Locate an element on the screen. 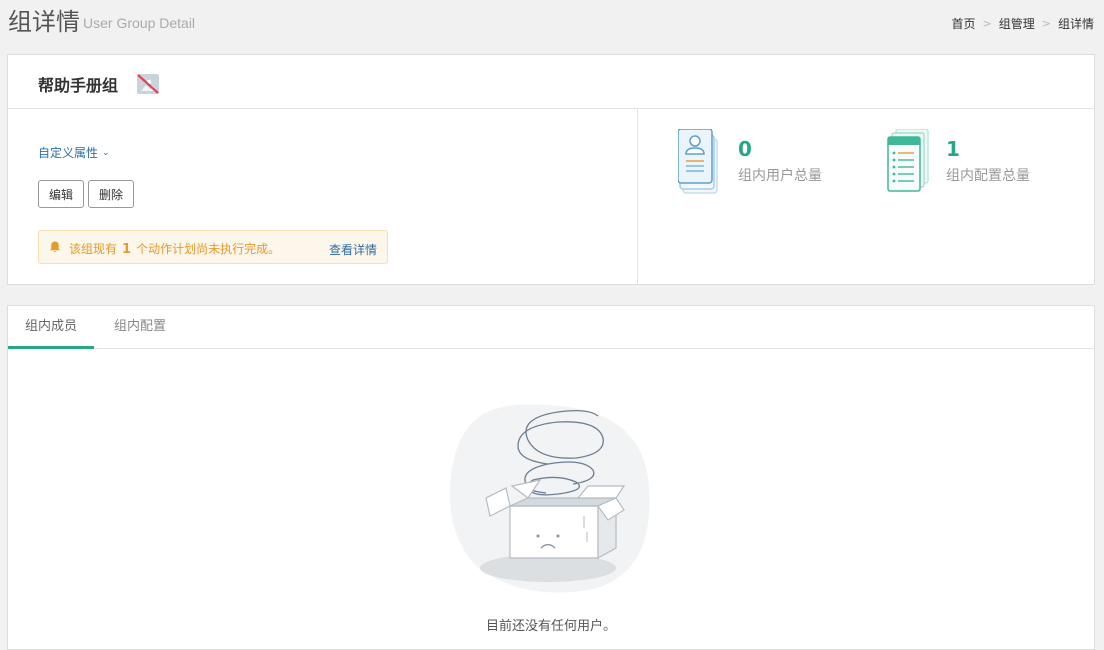  group-name: 帮助手册组 is located at coordinates (78, 85).